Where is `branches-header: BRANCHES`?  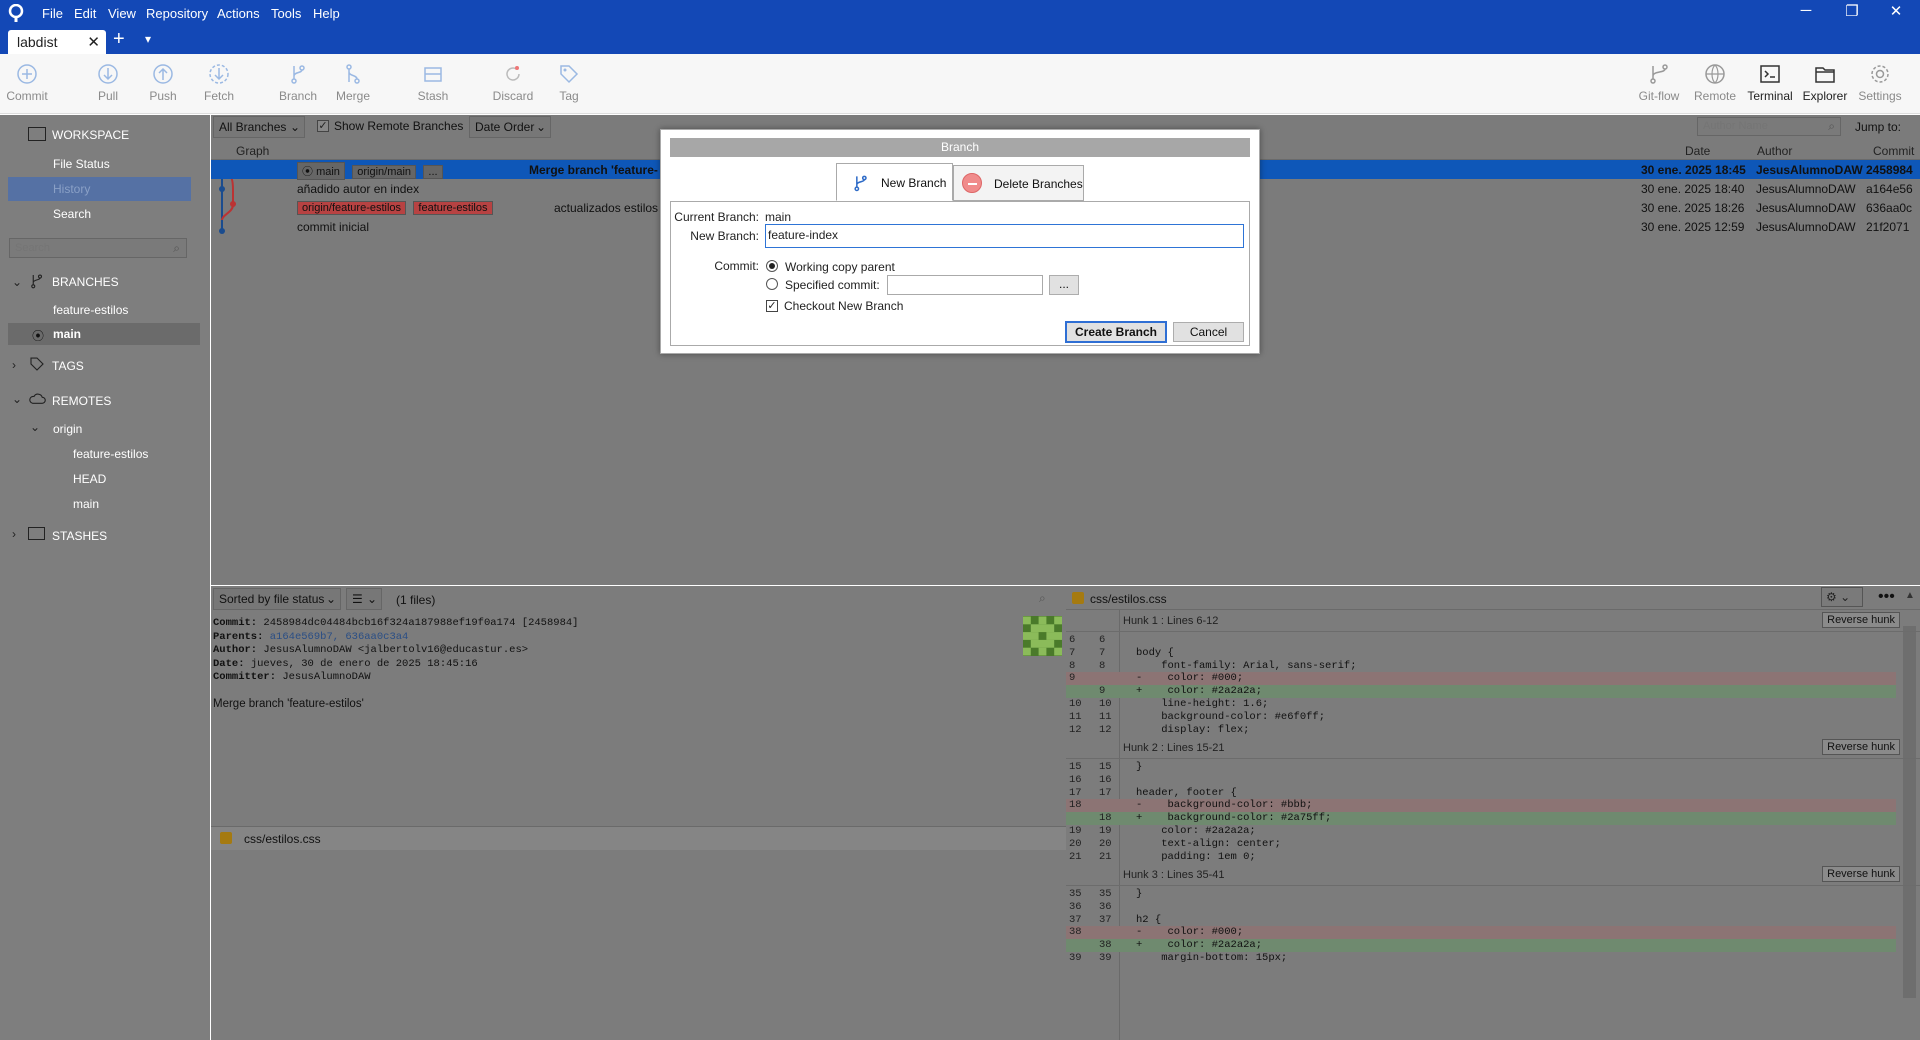 branches-header: BRANCHES is located at coordinates (85, 282).